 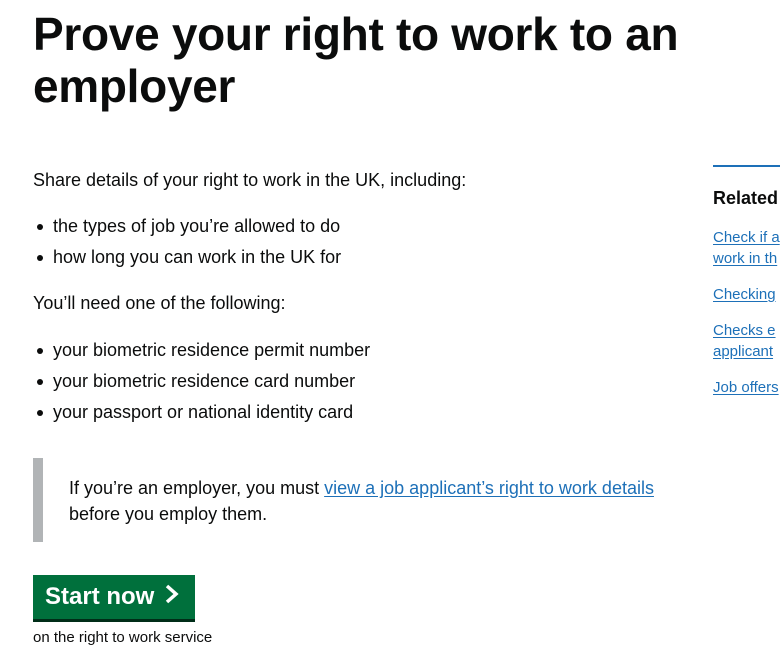 What do you see at coordinates (746, 237) in the screenshot?
I see `related-link-line: Check if a` at bounding box center [746, 237].